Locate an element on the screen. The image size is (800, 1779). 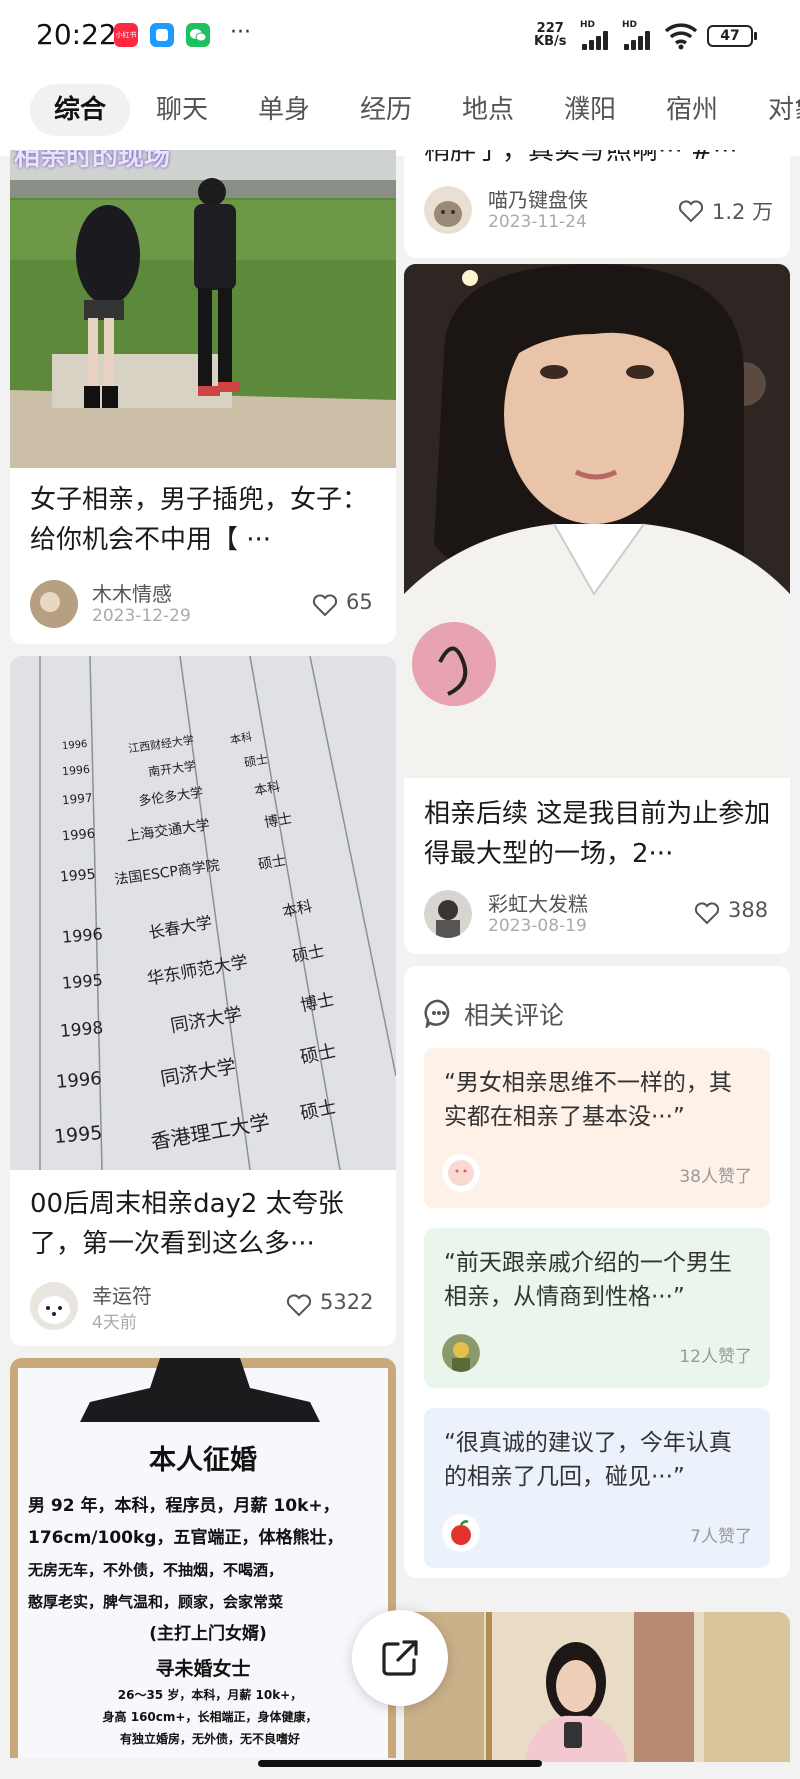
comment-like-count: 7人赞了 is located at coordinates (721, 1537).